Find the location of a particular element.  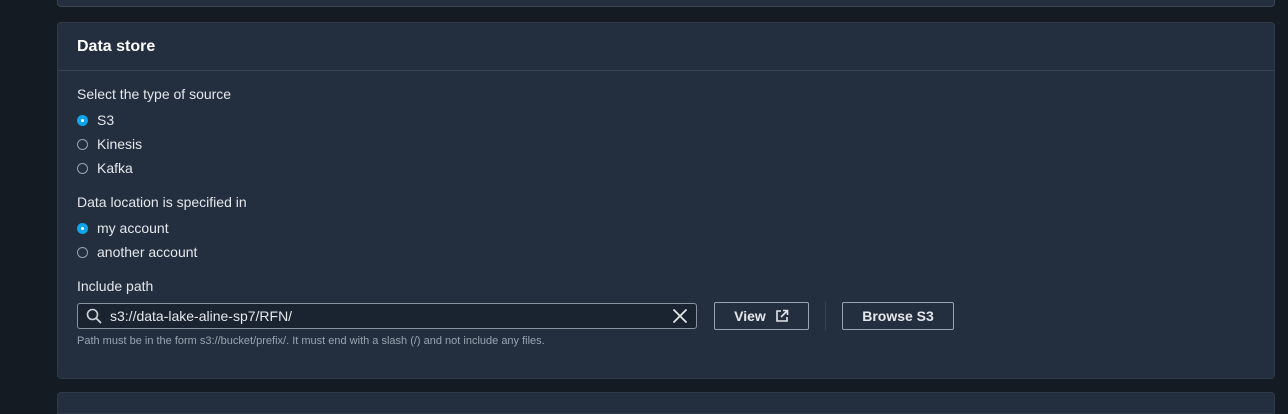

radio-option-kinesis: Kinesis is located at coordinates (666, 144).